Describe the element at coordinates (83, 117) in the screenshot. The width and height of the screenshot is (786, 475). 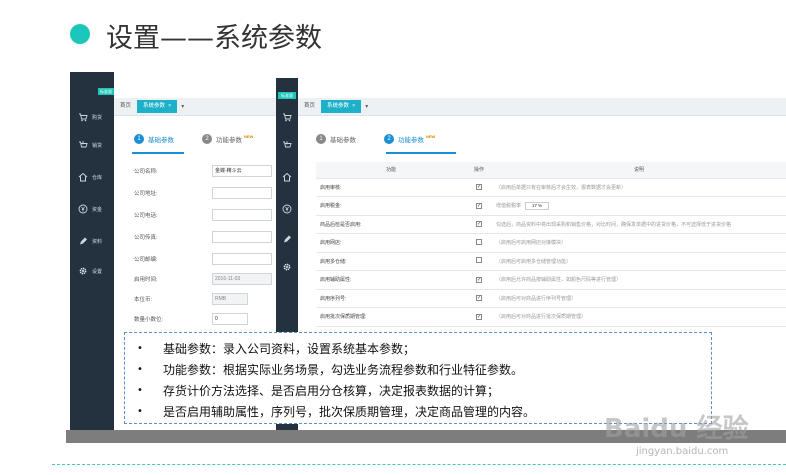
I see `cart-icon` at that location.